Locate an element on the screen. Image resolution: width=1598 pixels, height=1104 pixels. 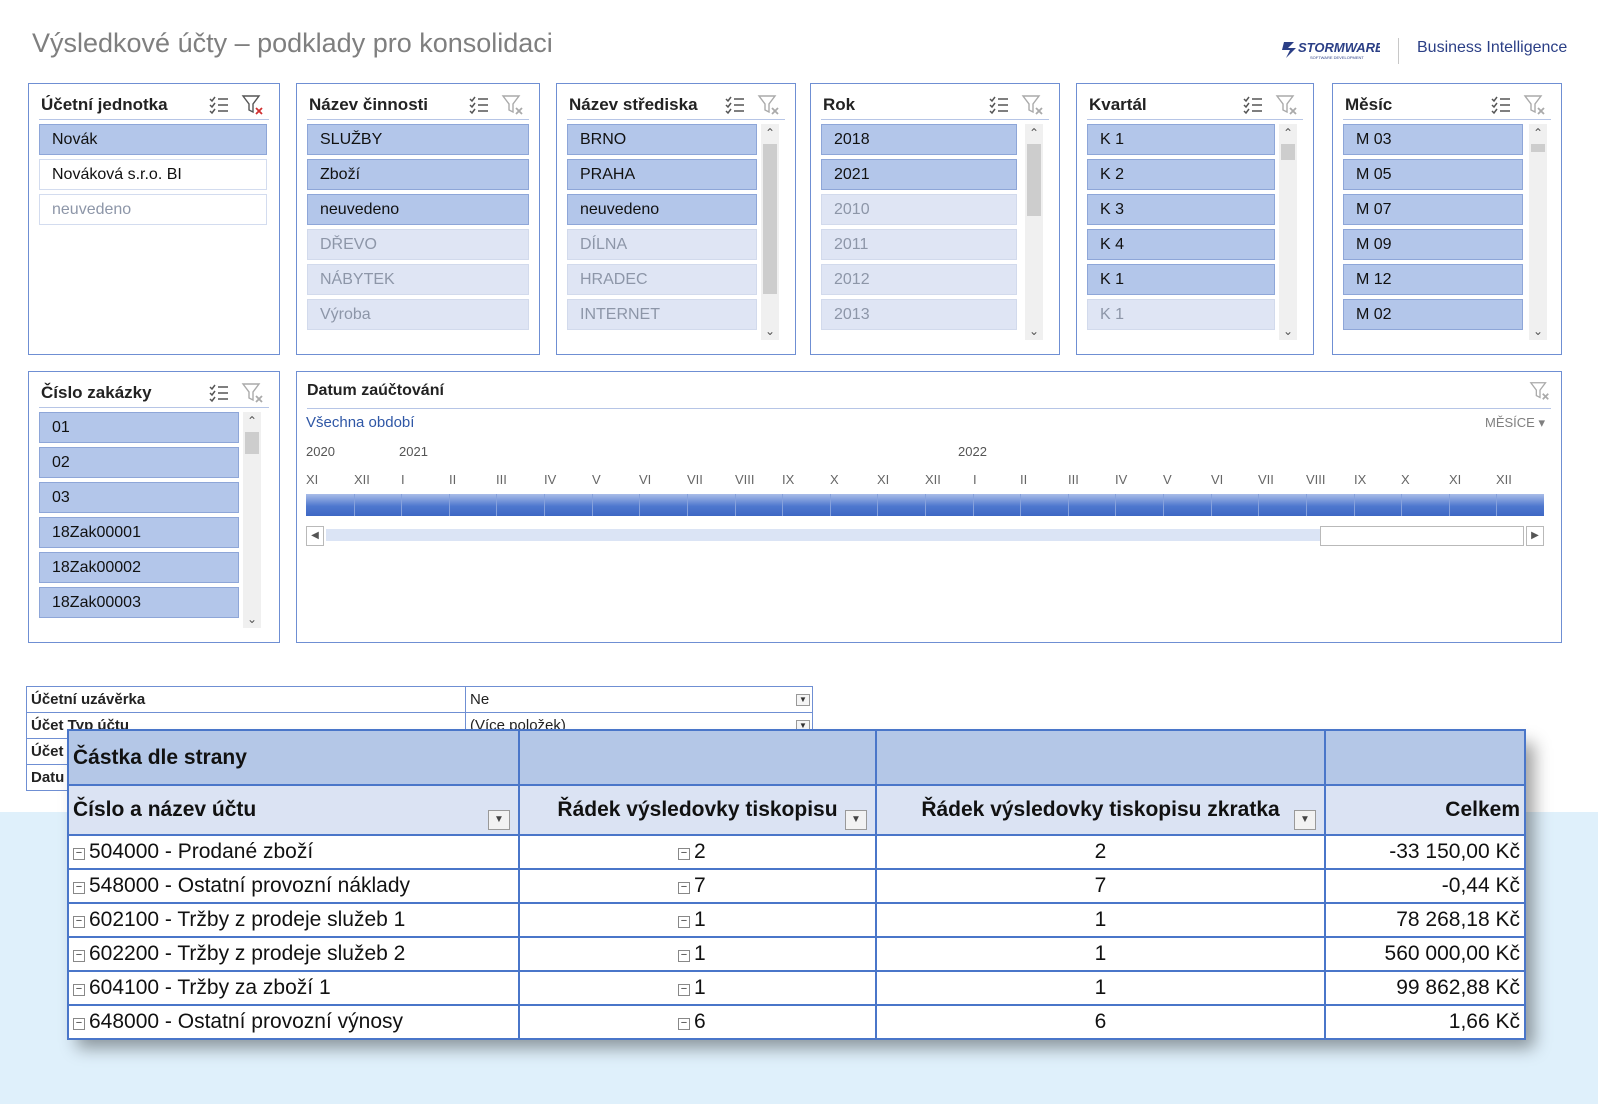
timeline-bar is located at coordinates (925, 505).